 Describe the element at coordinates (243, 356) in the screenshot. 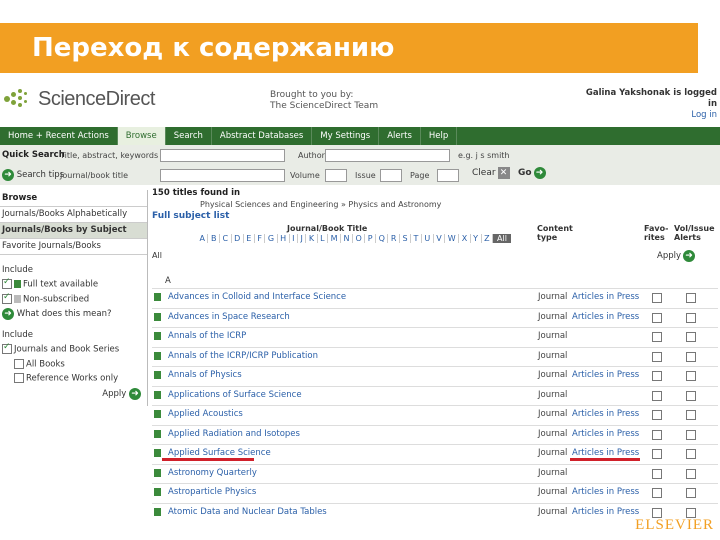

I see `journal-title-link: Annals of the ICRP/ICRP Publication` at that location.